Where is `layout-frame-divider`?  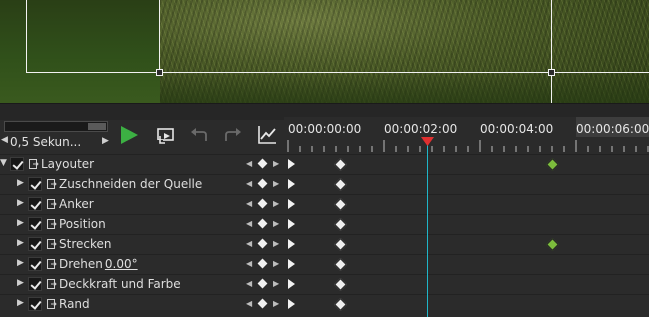 layout-frame-divider is located at coordinates (551, 51).